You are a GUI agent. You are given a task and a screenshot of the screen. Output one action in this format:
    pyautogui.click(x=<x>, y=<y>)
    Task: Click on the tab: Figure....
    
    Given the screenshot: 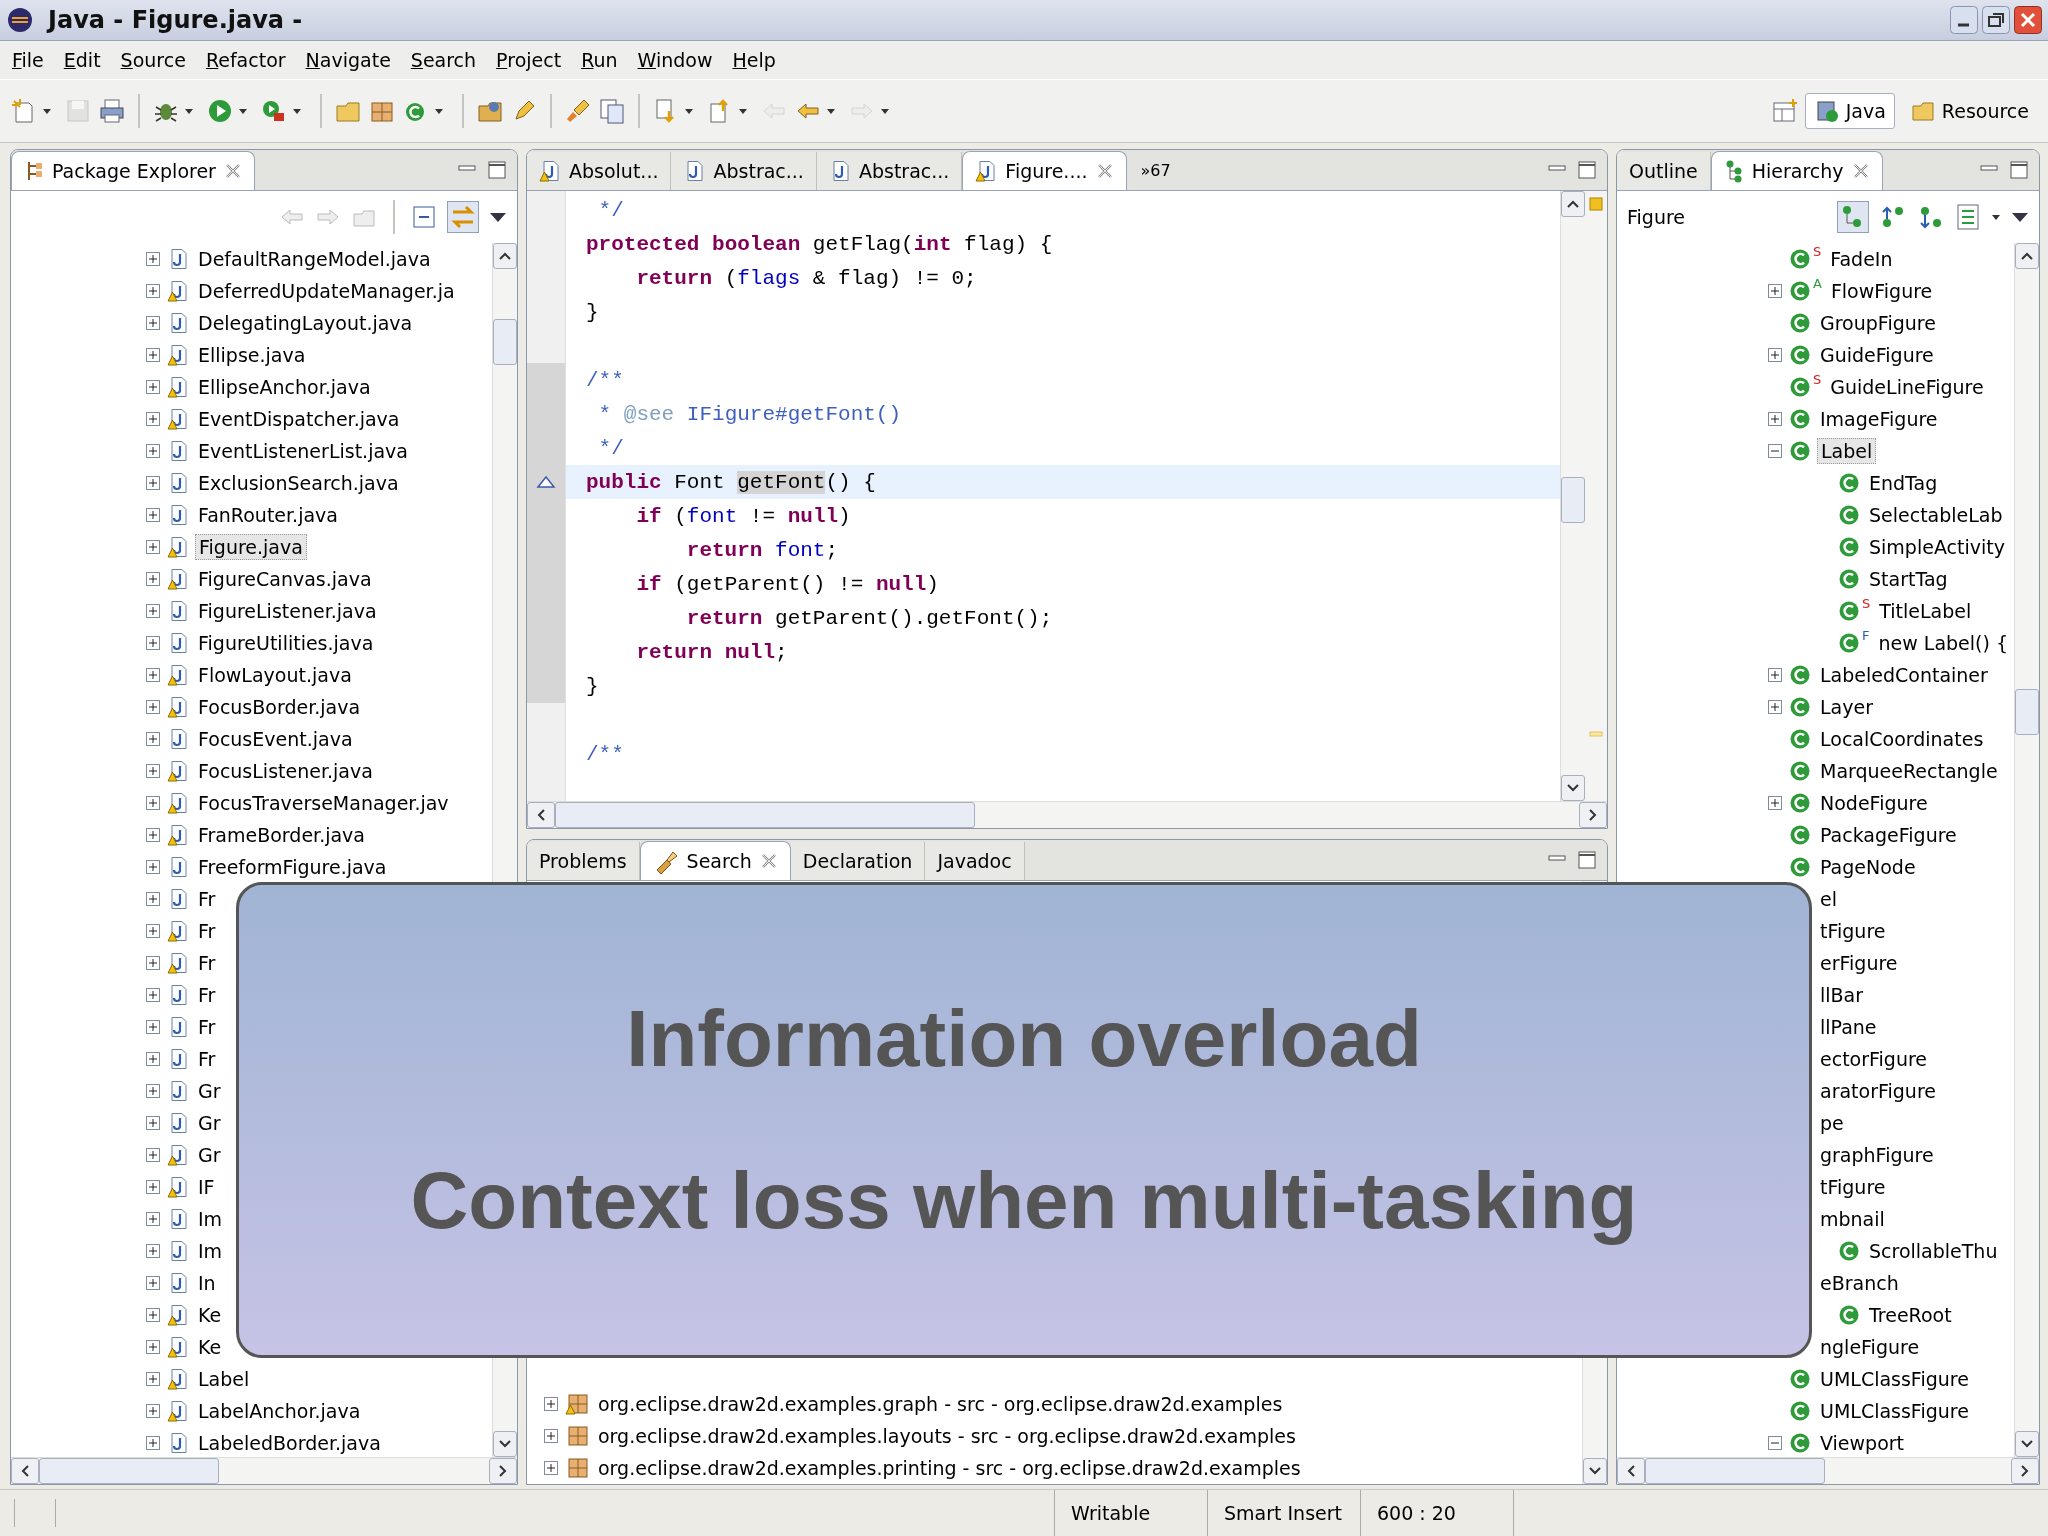 What is the action you would take?
    pyautogui.click(x=1044, y=170)
    